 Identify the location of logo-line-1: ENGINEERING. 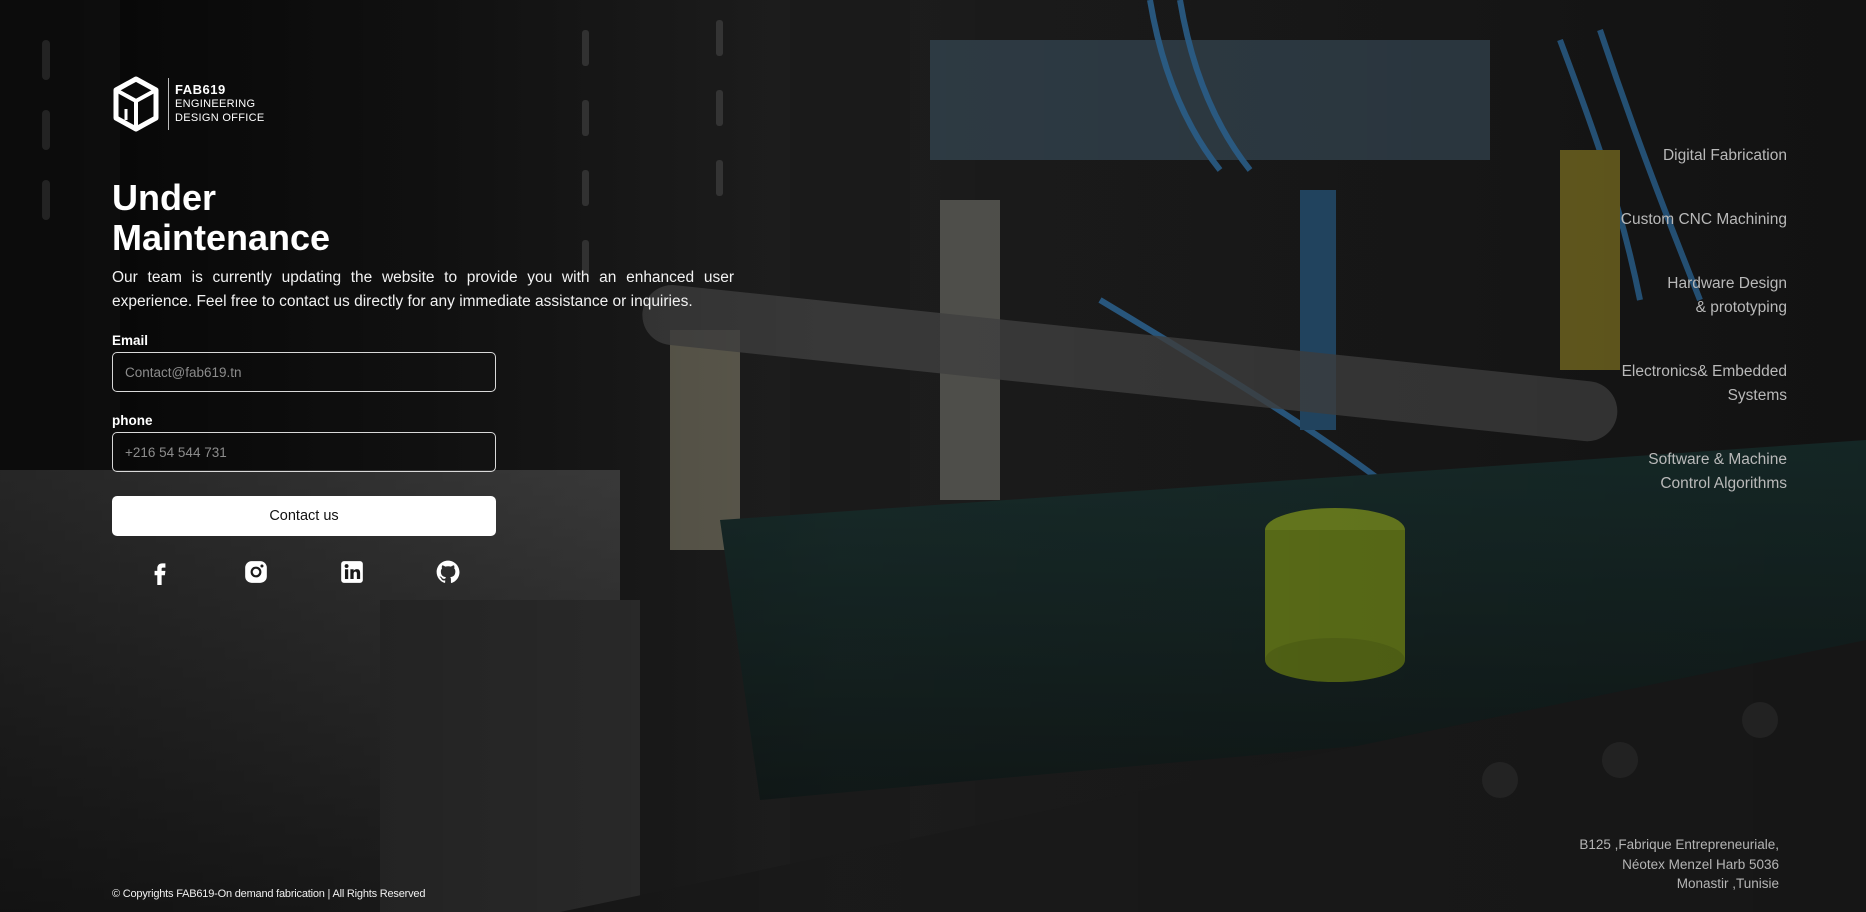
(215, 104).